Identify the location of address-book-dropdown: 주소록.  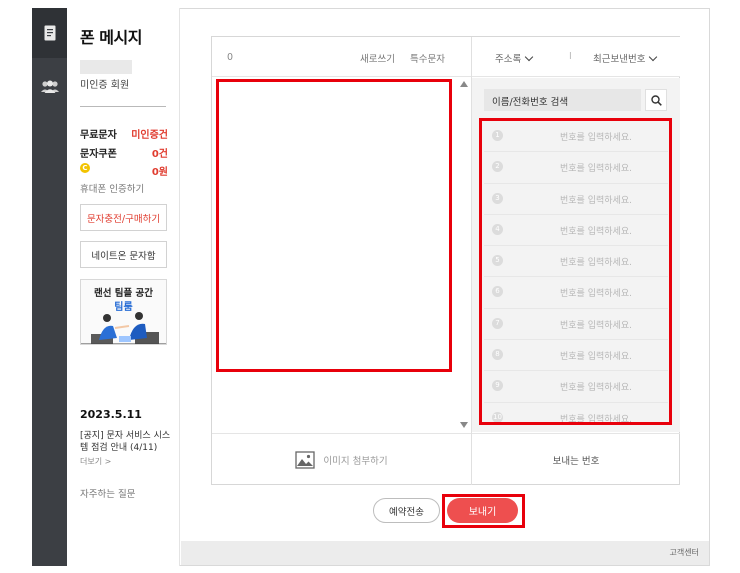
(514, 58).